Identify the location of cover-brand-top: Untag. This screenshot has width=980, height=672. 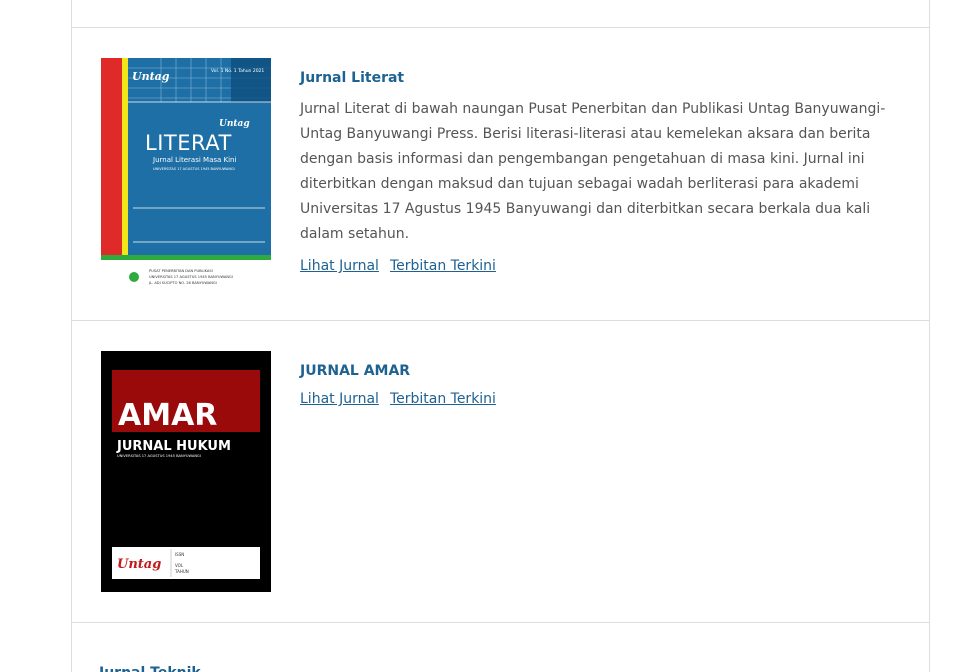
(151, 76).